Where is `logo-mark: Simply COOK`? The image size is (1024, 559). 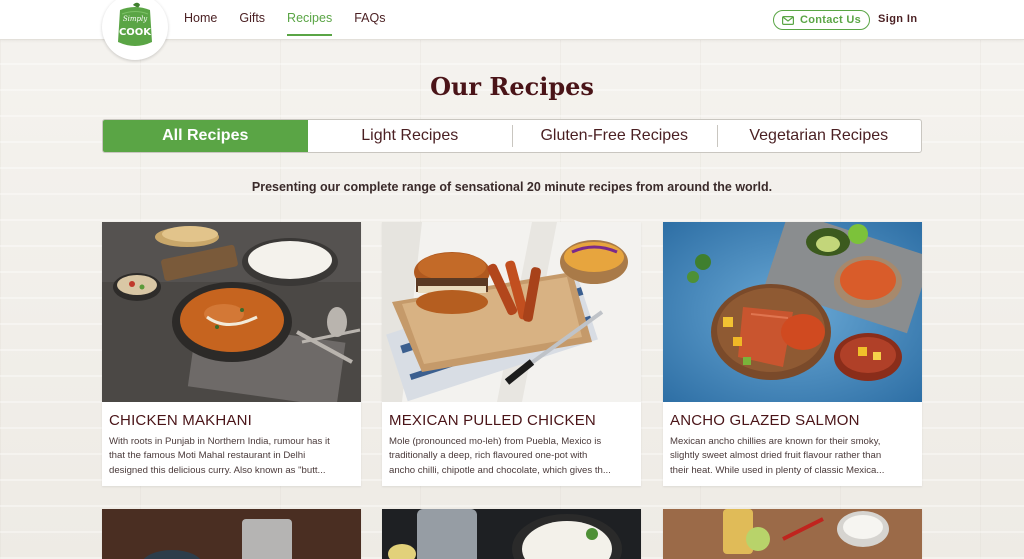
logo-mark: Simply COOK is located at coordinates (135, 24).